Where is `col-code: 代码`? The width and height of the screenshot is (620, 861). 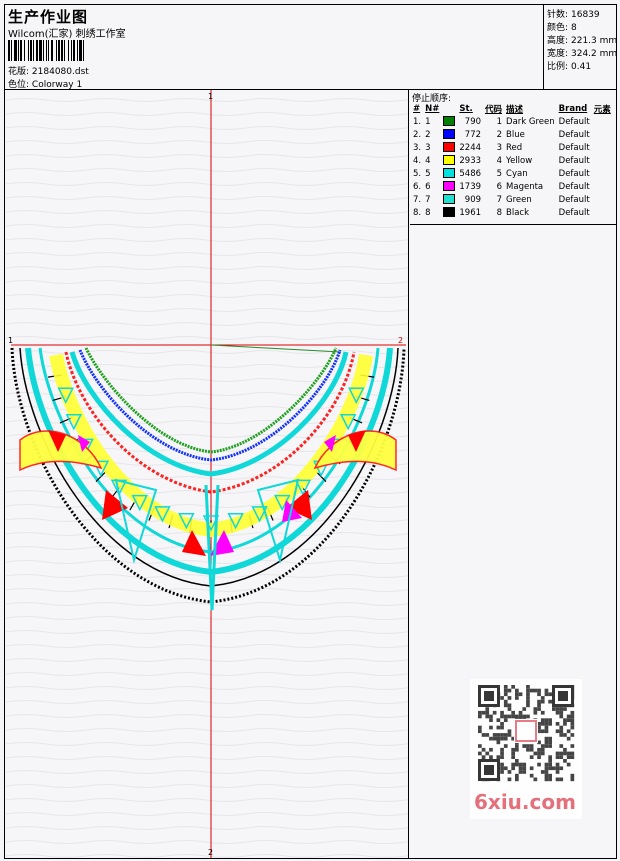 col-code: 代码 is located at coordinates (494, 109).